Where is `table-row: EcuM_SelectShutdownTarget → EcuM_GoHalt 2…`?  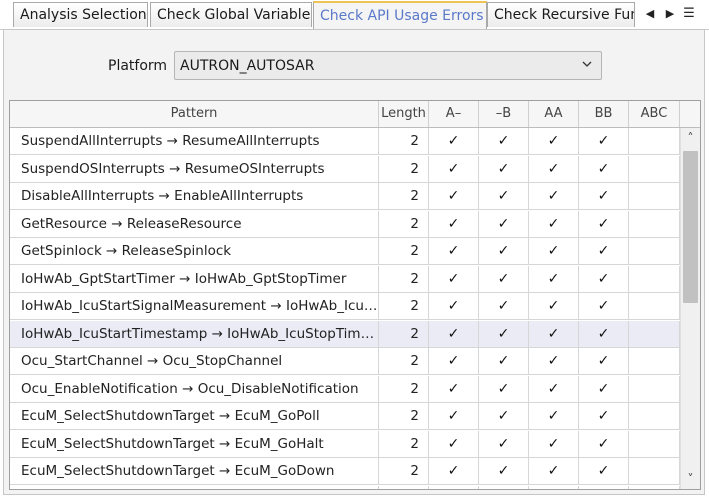 table-row: EcuM_SelectShutdownTarget → EcuM_GoHalt 2… is located at coordinates (345, 444).